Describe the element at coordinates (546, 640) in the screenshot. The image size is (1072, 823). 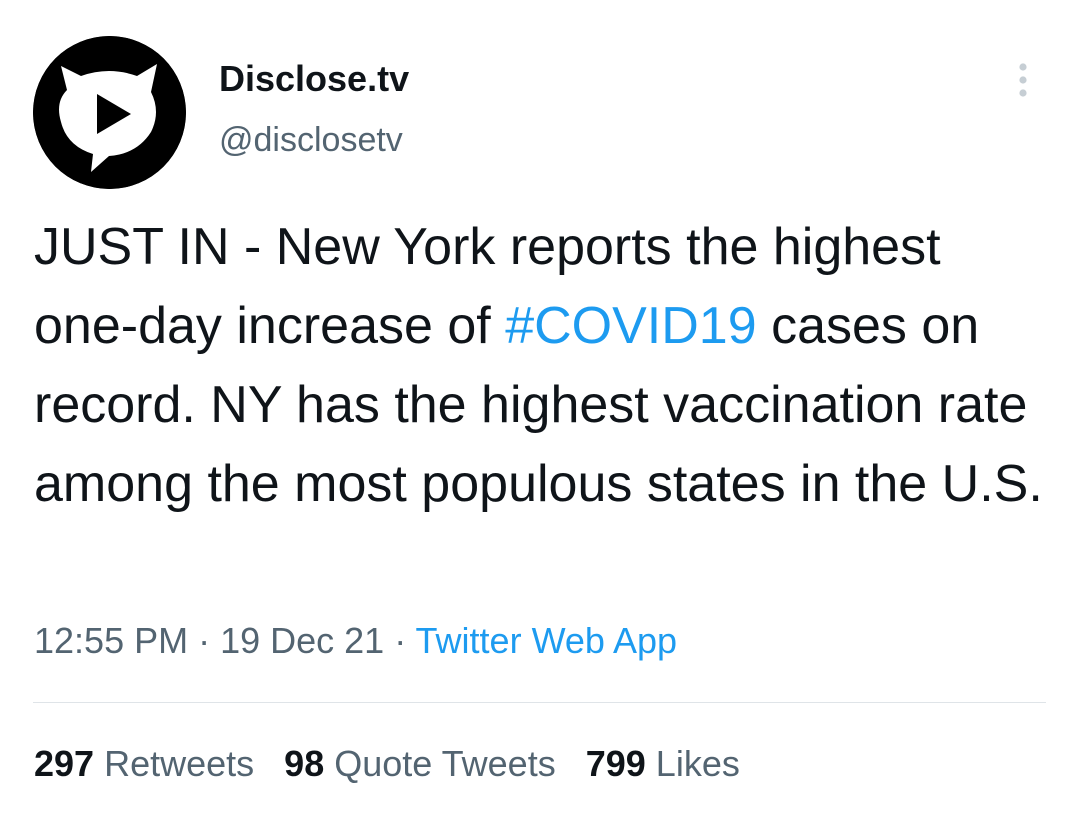
I see `tweet-source-link: Twitter Web App` at that location.